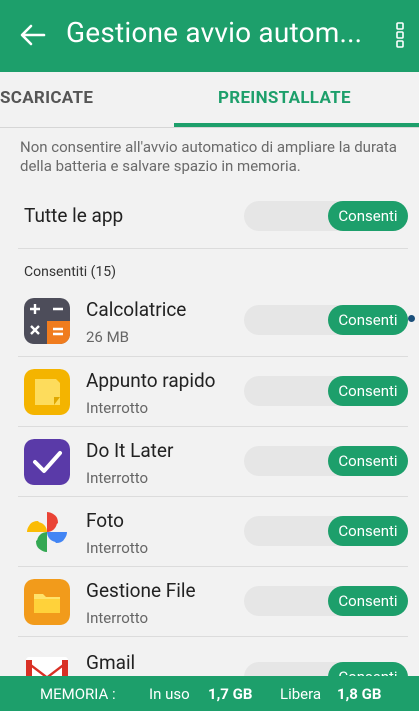  I want to click on in-use-value: 1,7 GB, so click(230, 694).